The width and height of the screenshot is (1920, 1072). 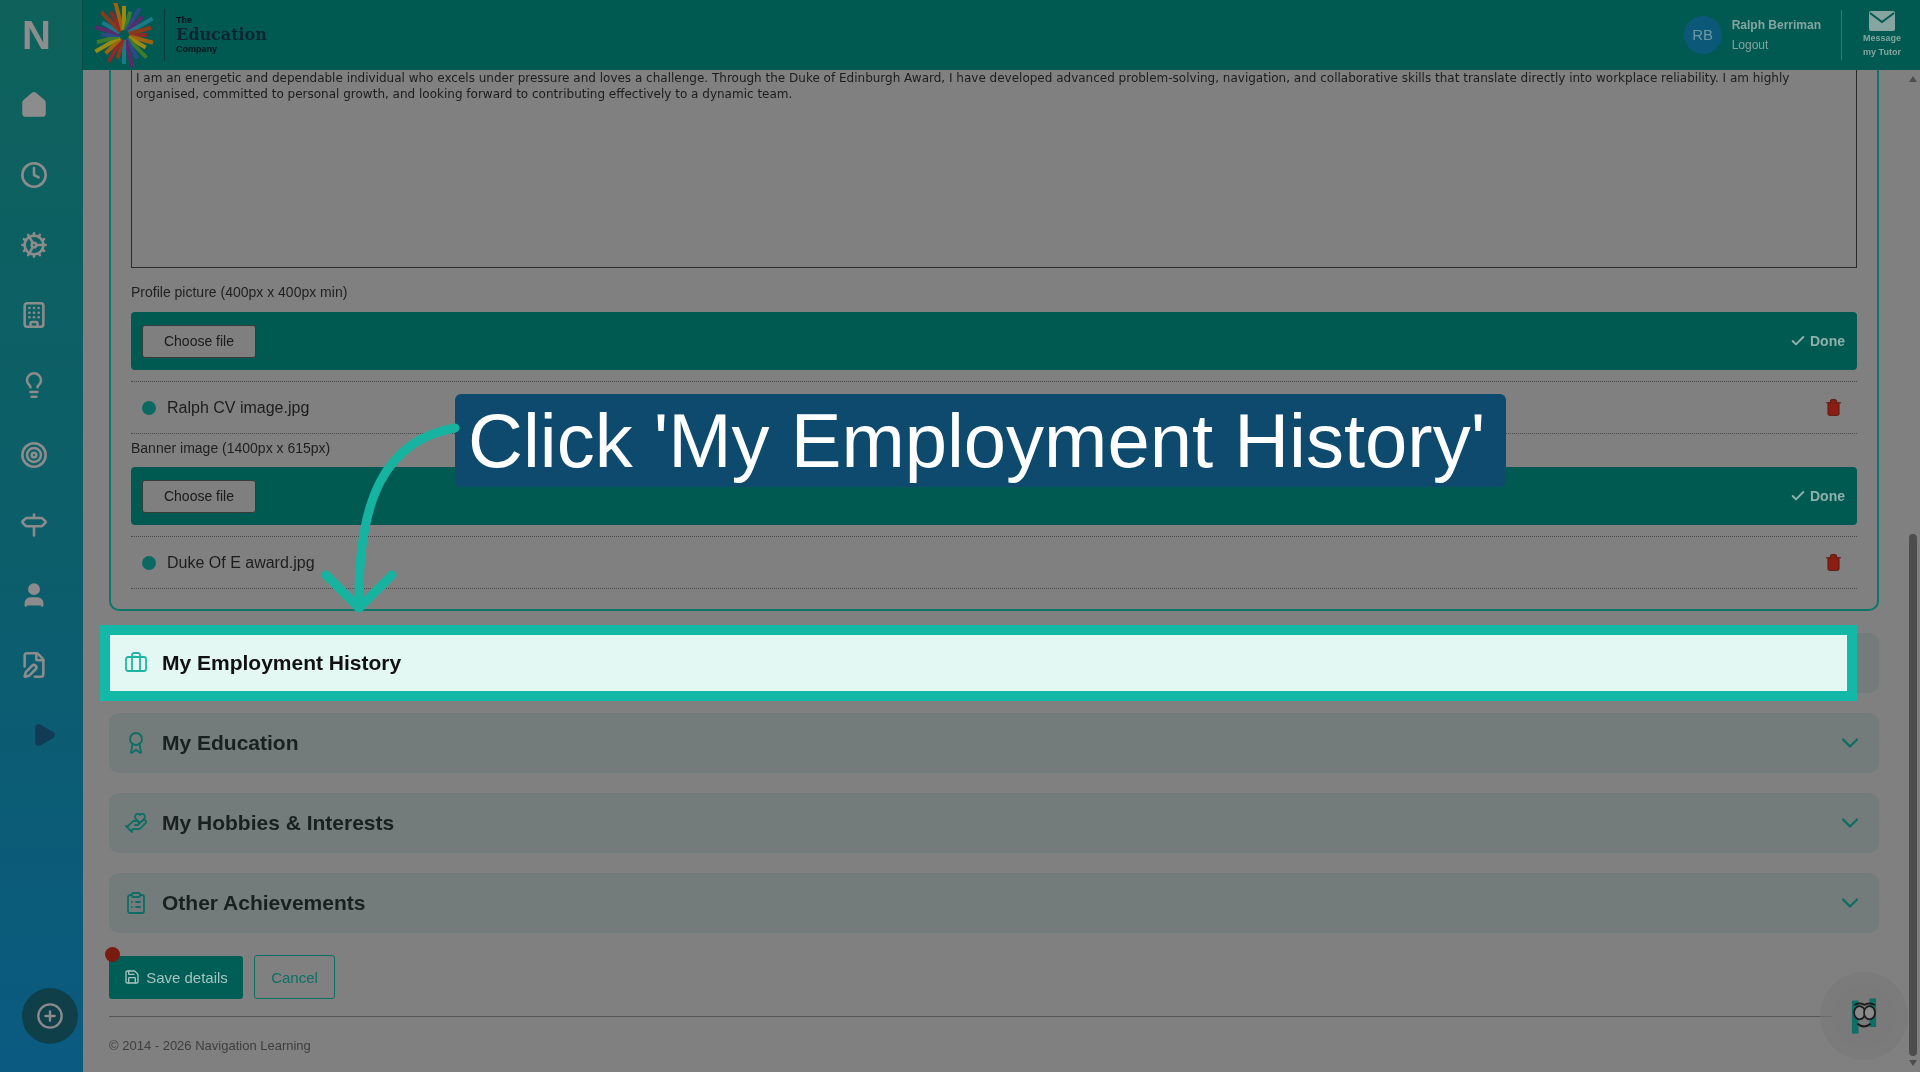 I want to click on file-name: Ralph CV image.jpg, so click(x=238, y=407).